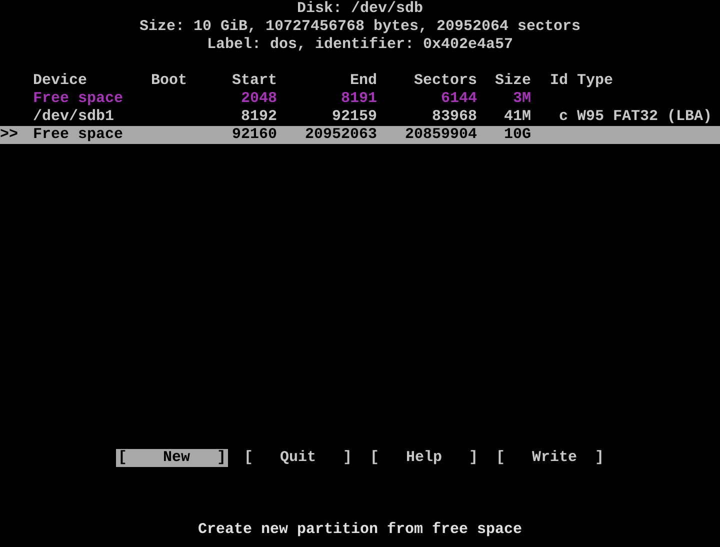  I want to click on column-header: Start, so click(253, 81).